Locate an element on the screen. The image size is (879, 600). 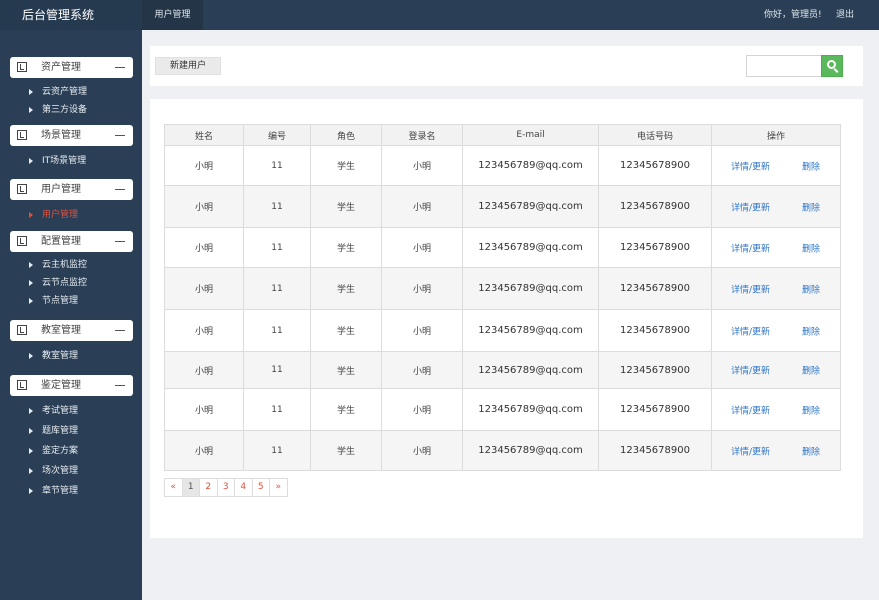
sidebar-item: 云主机监控 is located at coordinates (58, 265).